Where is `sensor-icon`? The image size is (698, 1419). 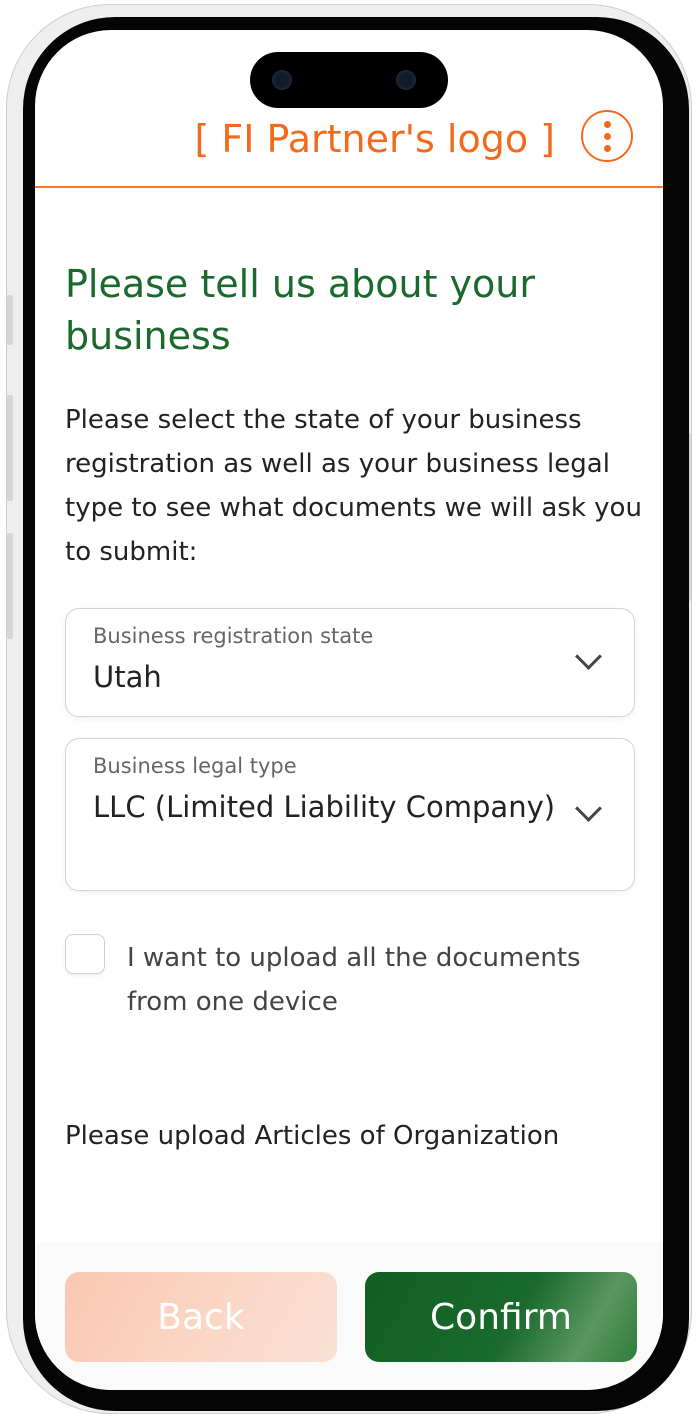
sensor-icon is located at coordinates (282, 80).